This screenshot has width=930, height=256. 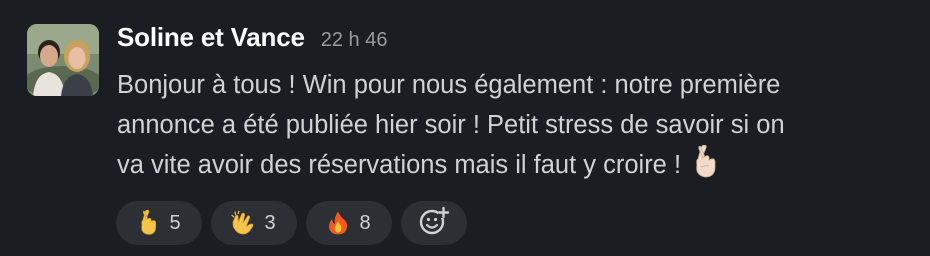 I want to click on reaction-count: 3, so click(x=270, y=222).